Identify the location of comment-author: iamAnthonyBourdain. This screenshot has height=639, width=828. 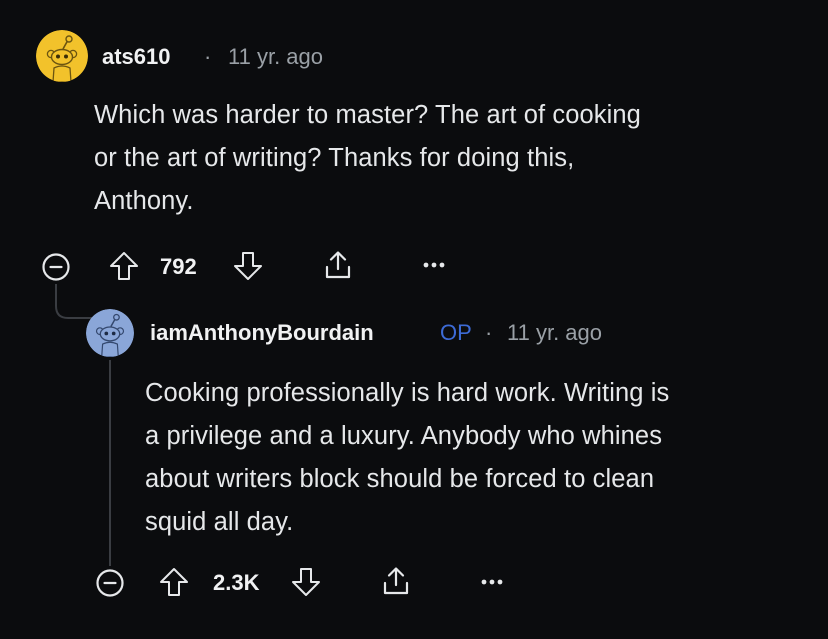
(262, 333).